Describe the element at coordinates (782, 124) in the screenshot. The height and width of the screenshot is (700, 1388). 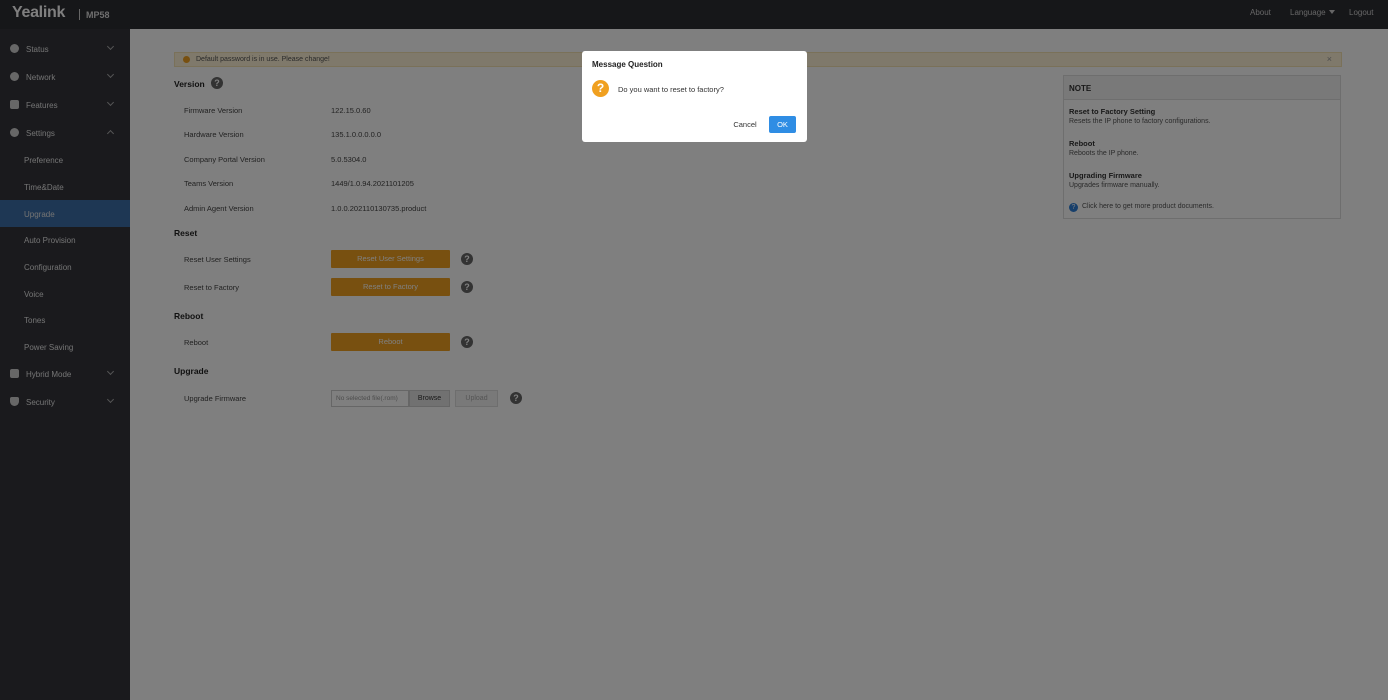
I see `ok-button: OK` at that location.